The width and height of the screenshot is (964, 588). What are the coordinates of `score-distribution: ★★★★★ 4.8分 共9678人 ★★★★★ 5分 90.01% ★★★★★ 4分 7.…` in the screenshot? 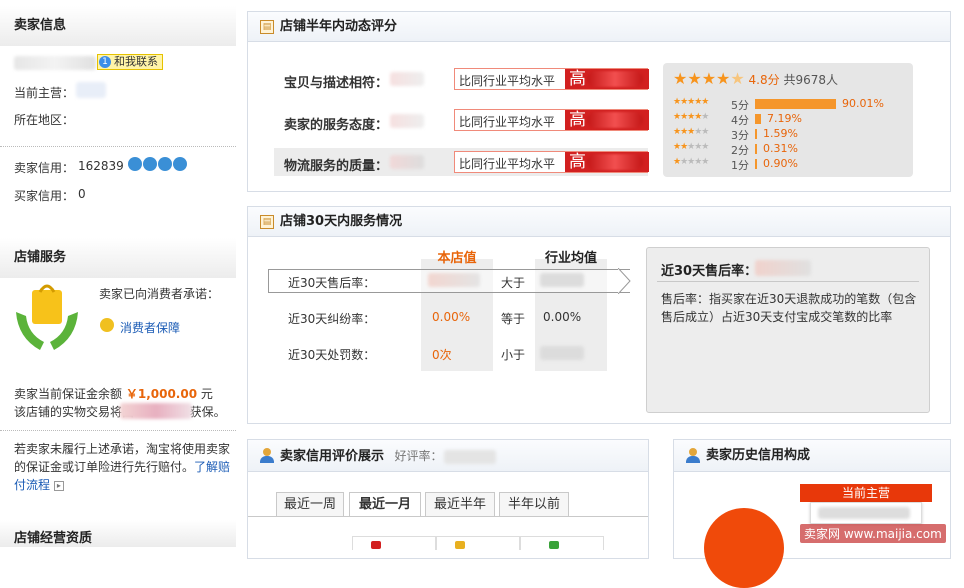 It's located at (788, 120).